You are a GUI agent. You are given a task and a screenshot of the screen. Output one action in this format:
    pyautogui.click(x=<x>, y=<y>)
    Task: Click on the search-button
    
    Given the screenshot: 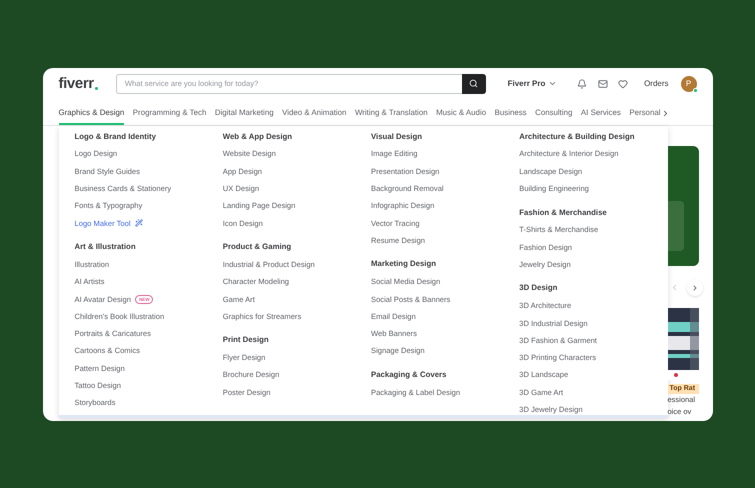 What is the action you would take?
    pyautogui.click(x=474, y=84)
    